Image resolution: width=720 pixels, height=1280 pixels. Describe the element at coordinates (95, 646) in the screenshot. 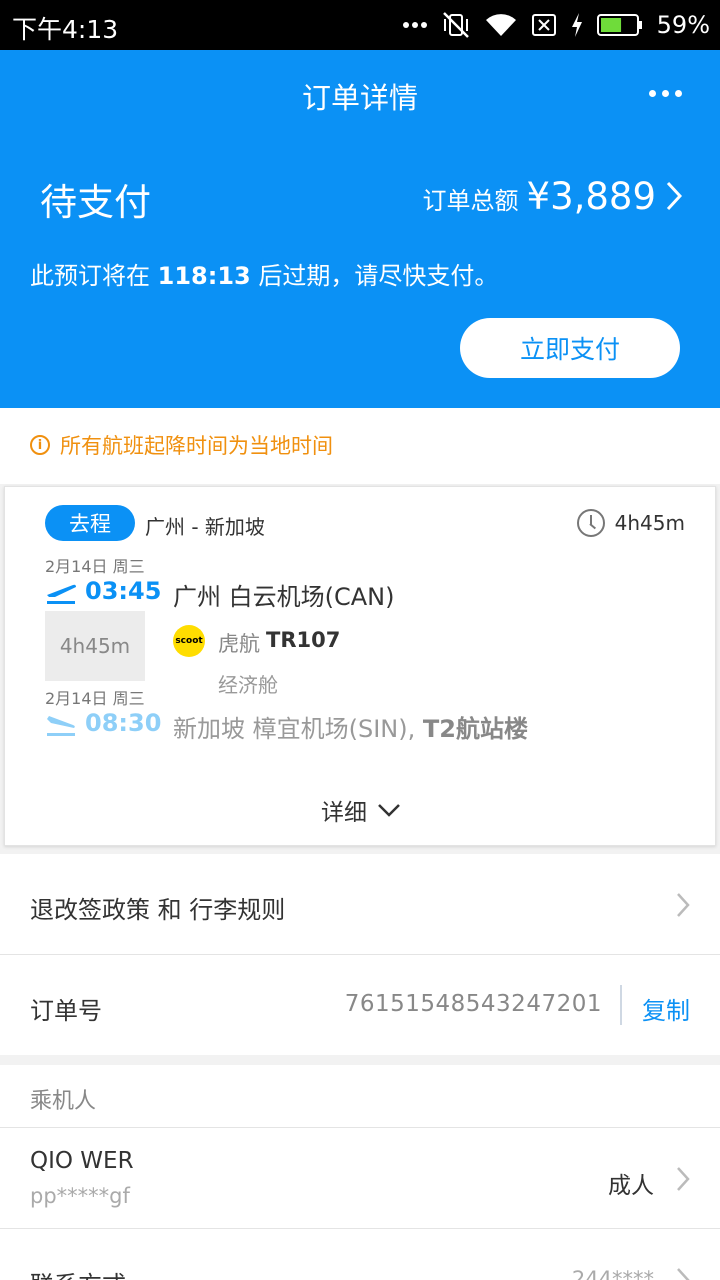

I see `duration-box: 4h45m` at that location.